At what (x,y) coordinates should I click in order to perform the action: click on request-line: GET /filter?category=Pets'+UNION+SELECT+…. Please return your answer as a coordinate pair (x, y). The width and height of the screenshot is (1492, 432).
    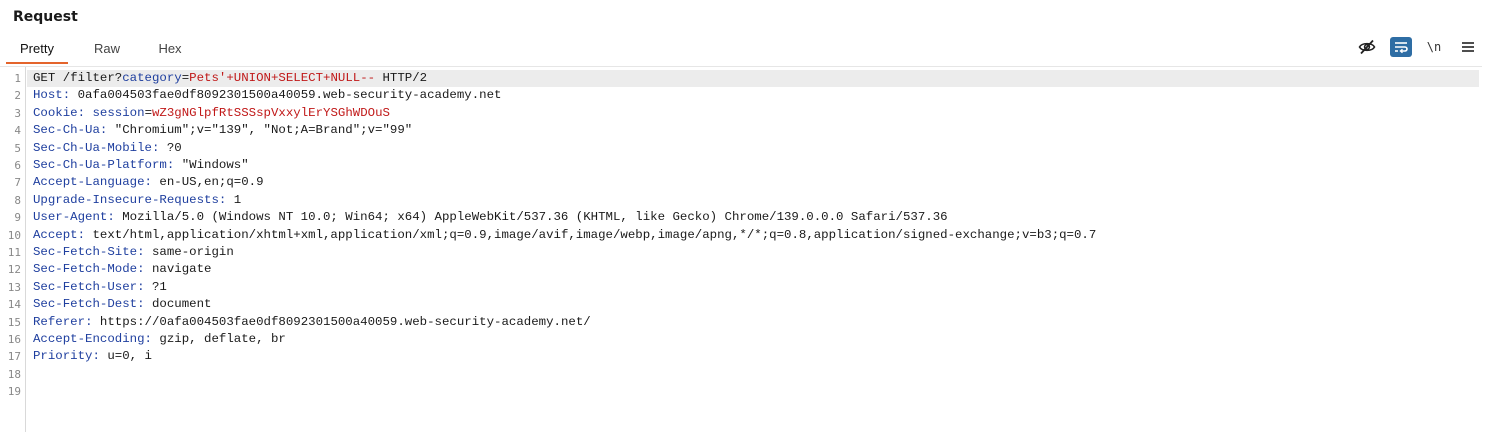
    Looking at the image, I should click on (230, 78).